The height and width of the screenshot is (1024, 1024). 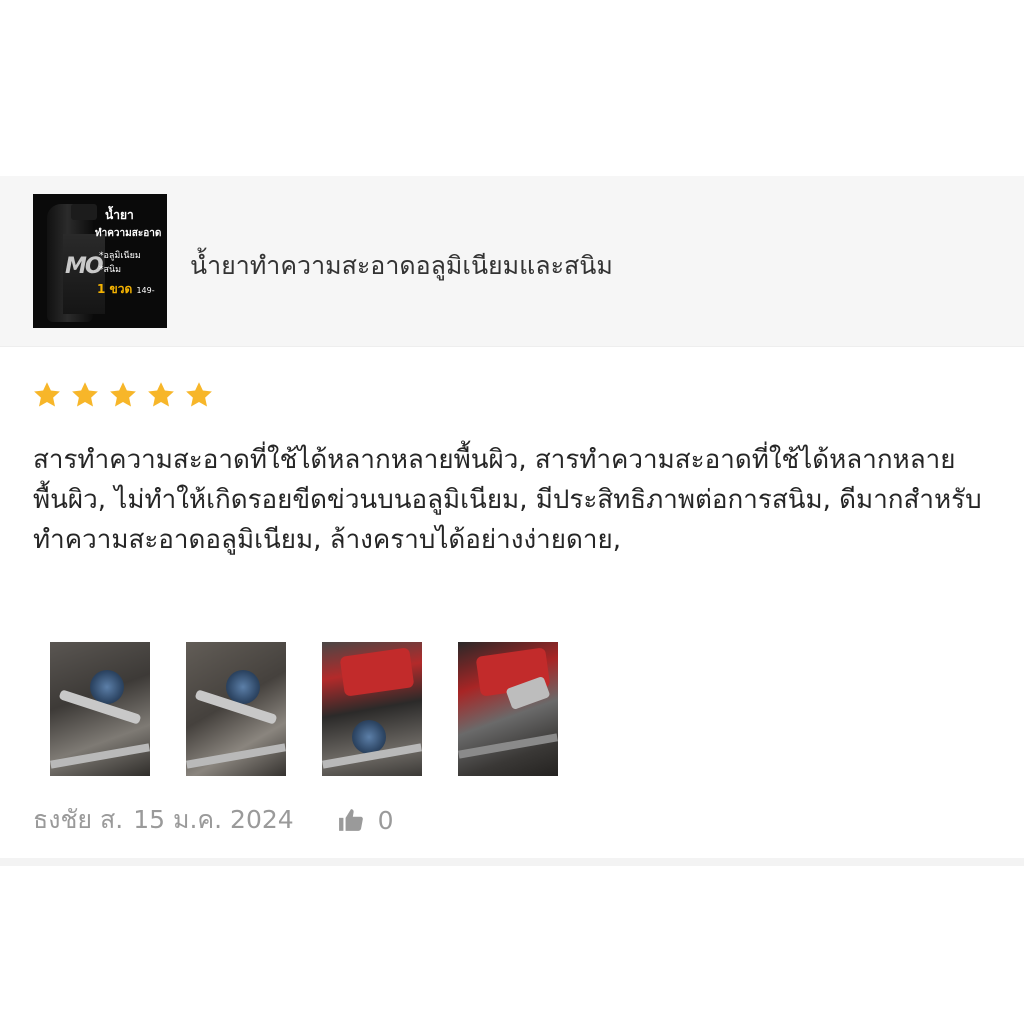 I want to click on star-rating, so click(x=123, y=395).